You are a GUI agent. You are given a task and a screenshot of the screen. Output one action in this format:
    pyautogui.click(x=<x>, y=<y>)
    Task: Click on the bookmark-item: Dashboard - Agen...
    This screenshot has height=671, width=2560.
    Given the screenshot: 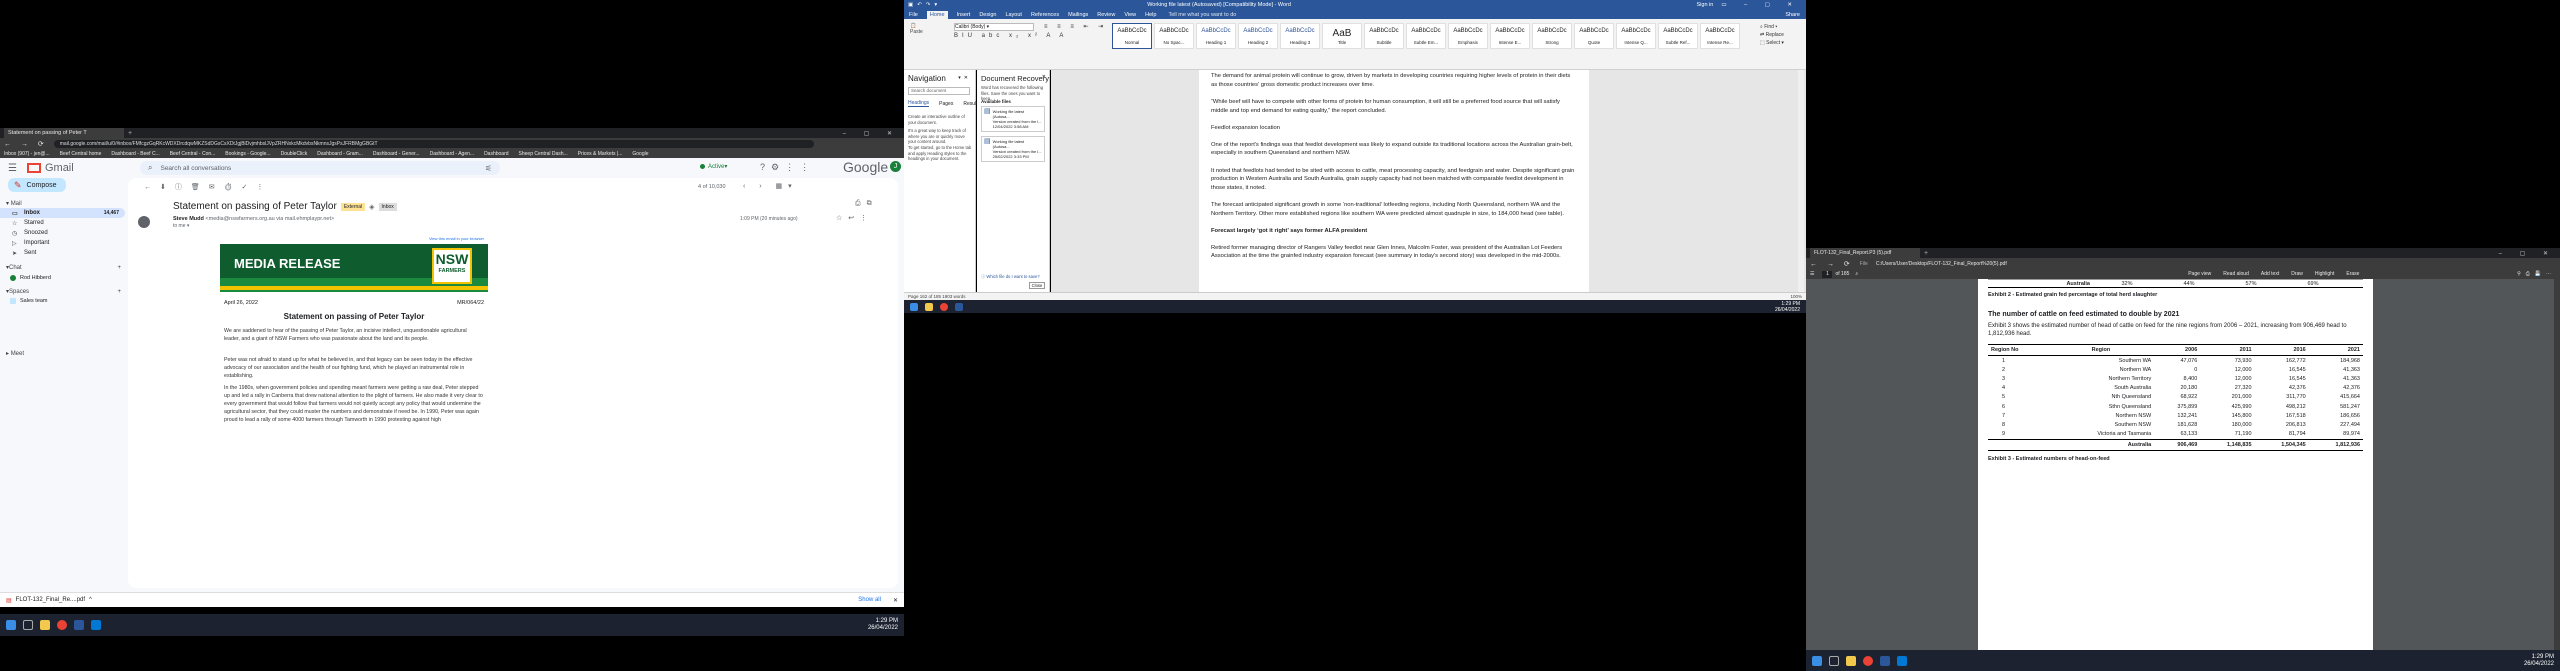 What is the action you would take?
    pyautogui.click(x=452, y=154)
    